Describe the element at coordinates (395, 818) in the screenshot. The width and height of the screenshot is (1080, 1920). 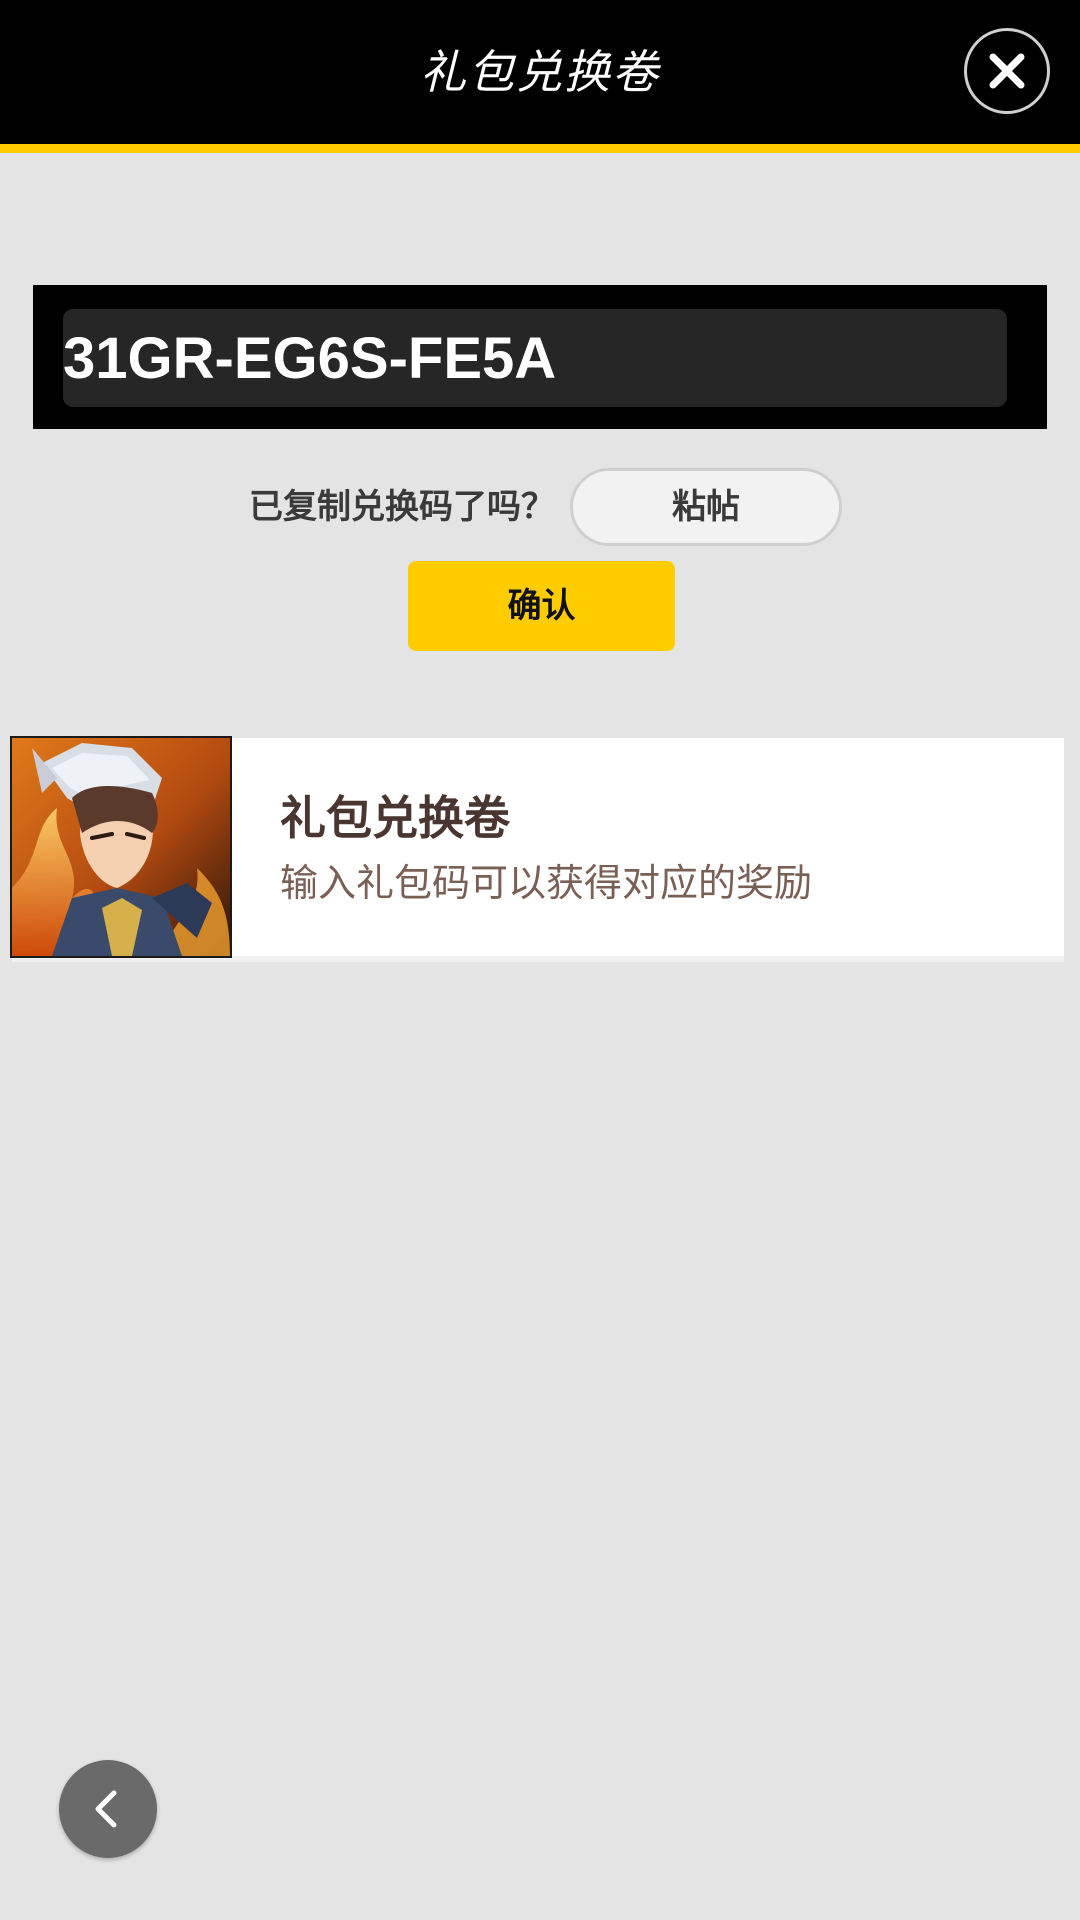
I see `card-title: 礼包兑换卷` at that location.